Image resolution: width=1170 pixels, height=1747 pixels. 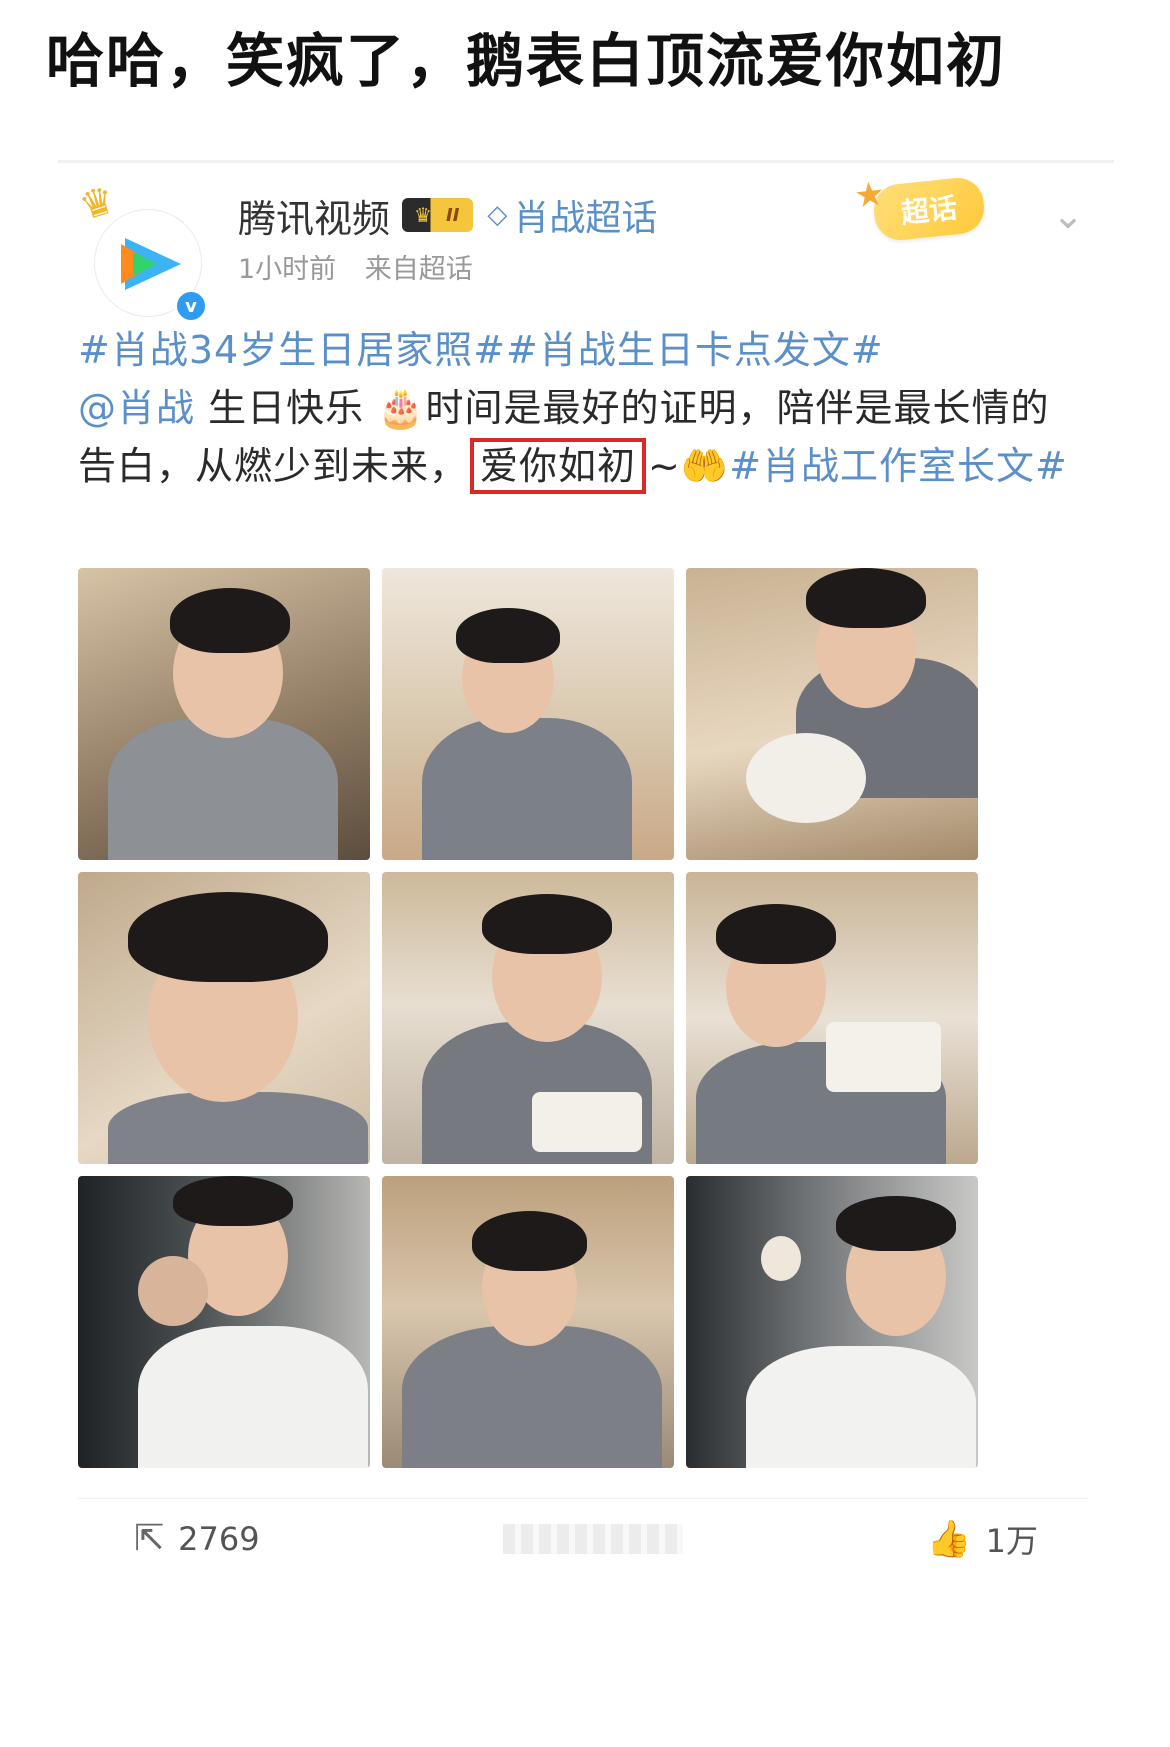 What do you see at coordinates (497, 215) in the screenshot?
I see `diamond-icon: ◇` at bounding box center [497, 215].